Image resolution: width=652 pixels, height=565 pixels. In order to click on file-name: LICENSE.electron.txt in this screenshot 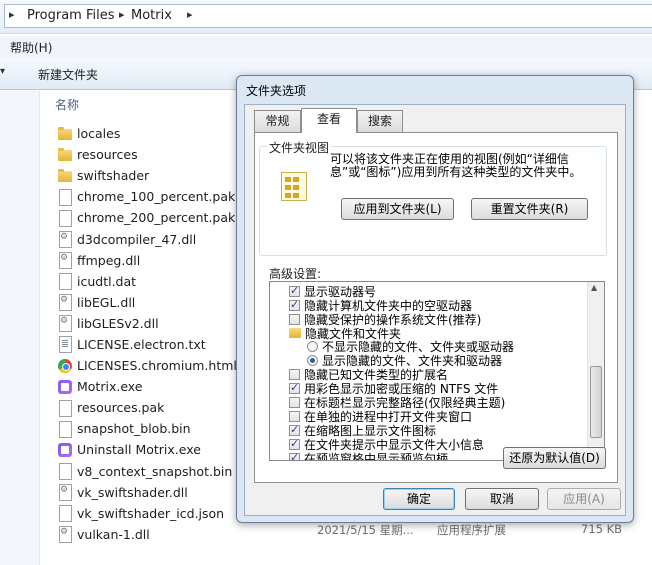, I will do `click(141, 344)`.